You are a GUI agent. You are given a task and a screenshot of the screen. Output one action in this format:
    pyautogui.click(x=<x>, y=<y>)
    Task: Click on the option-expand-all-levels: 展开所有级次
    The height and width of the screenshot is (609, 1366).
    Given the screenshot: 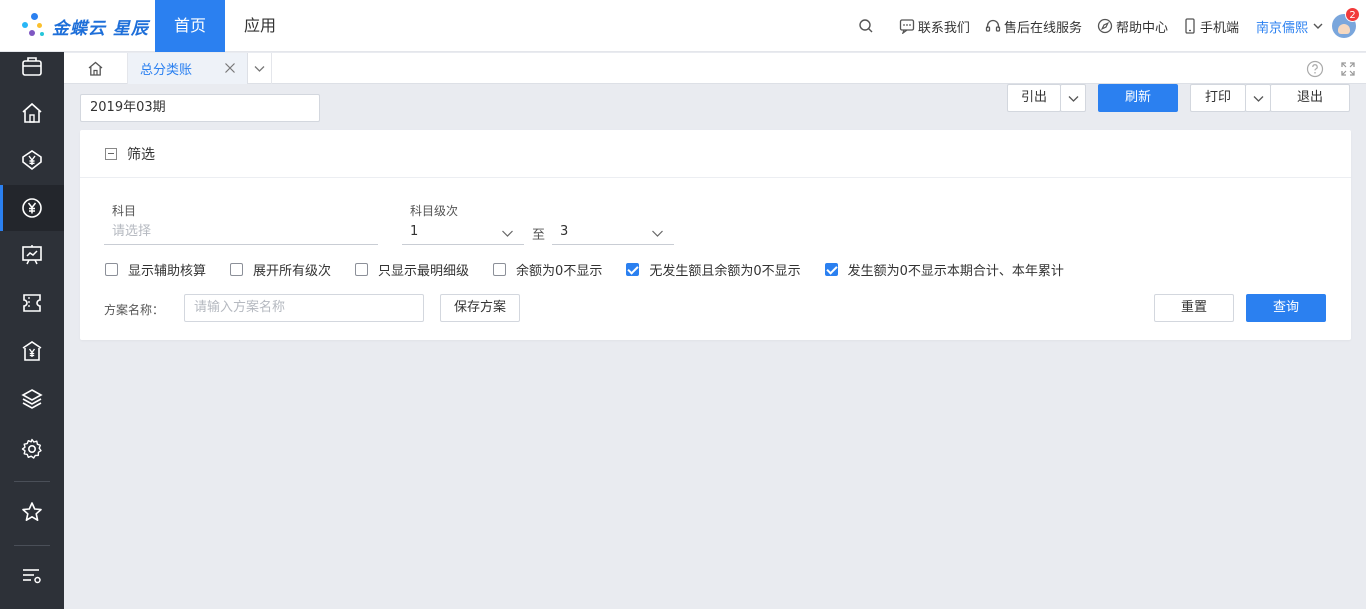 What is the action you would take?
    pyautogui.click(x=280, y=269)
    